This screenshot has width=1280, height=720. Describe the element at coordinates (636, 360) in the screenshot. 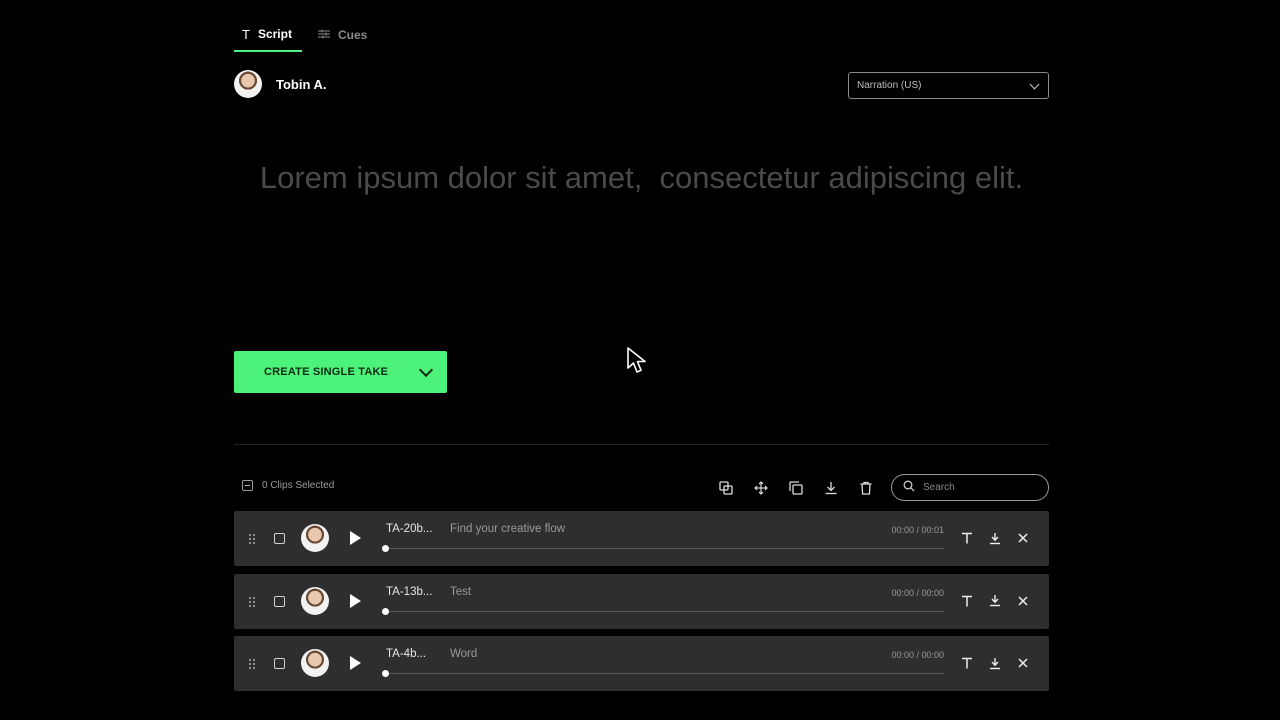

I see `mouse-cursor-icon` at that location.